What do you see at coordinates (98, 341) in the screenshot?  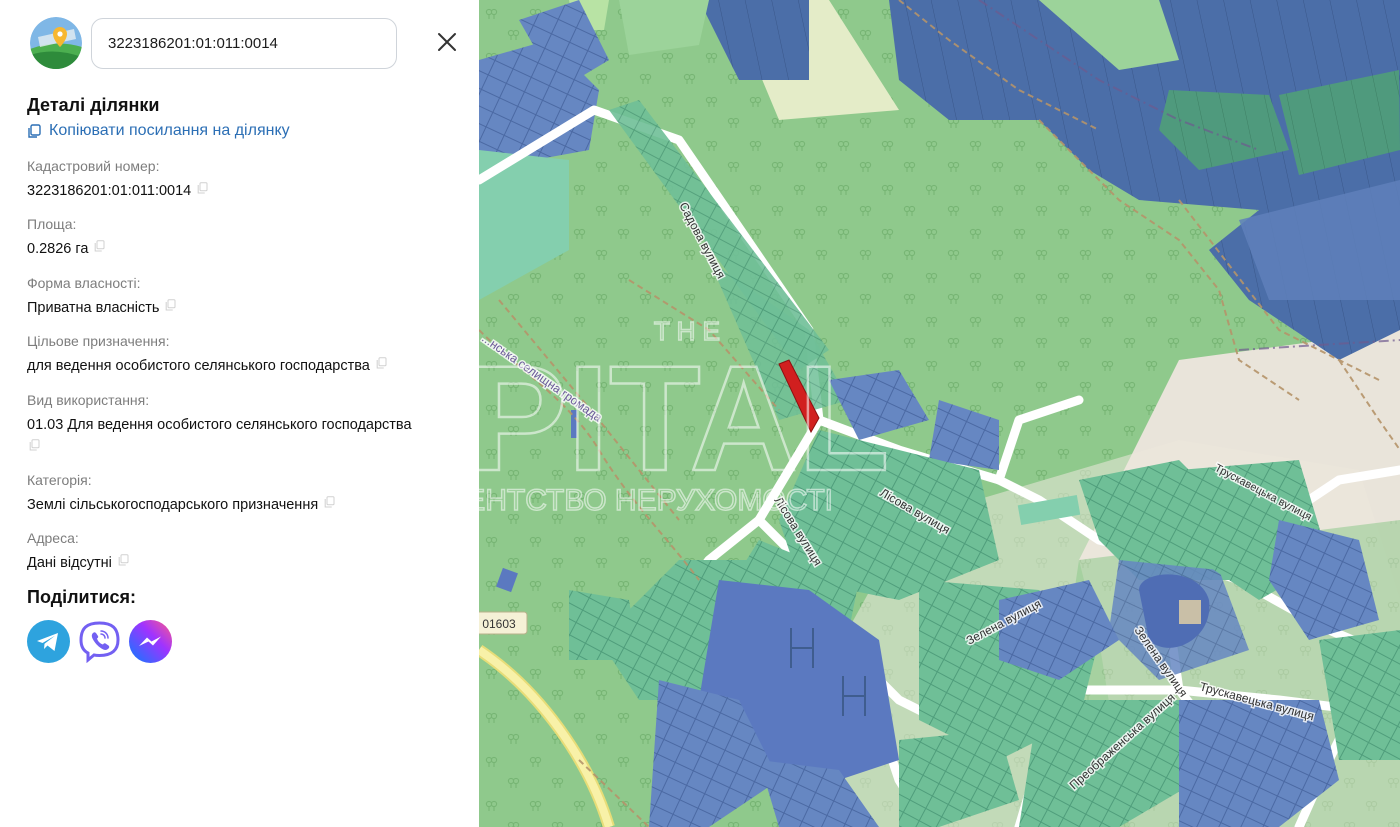 I see `field-label: Цільове призначення:` at bounding box center [98, 341].